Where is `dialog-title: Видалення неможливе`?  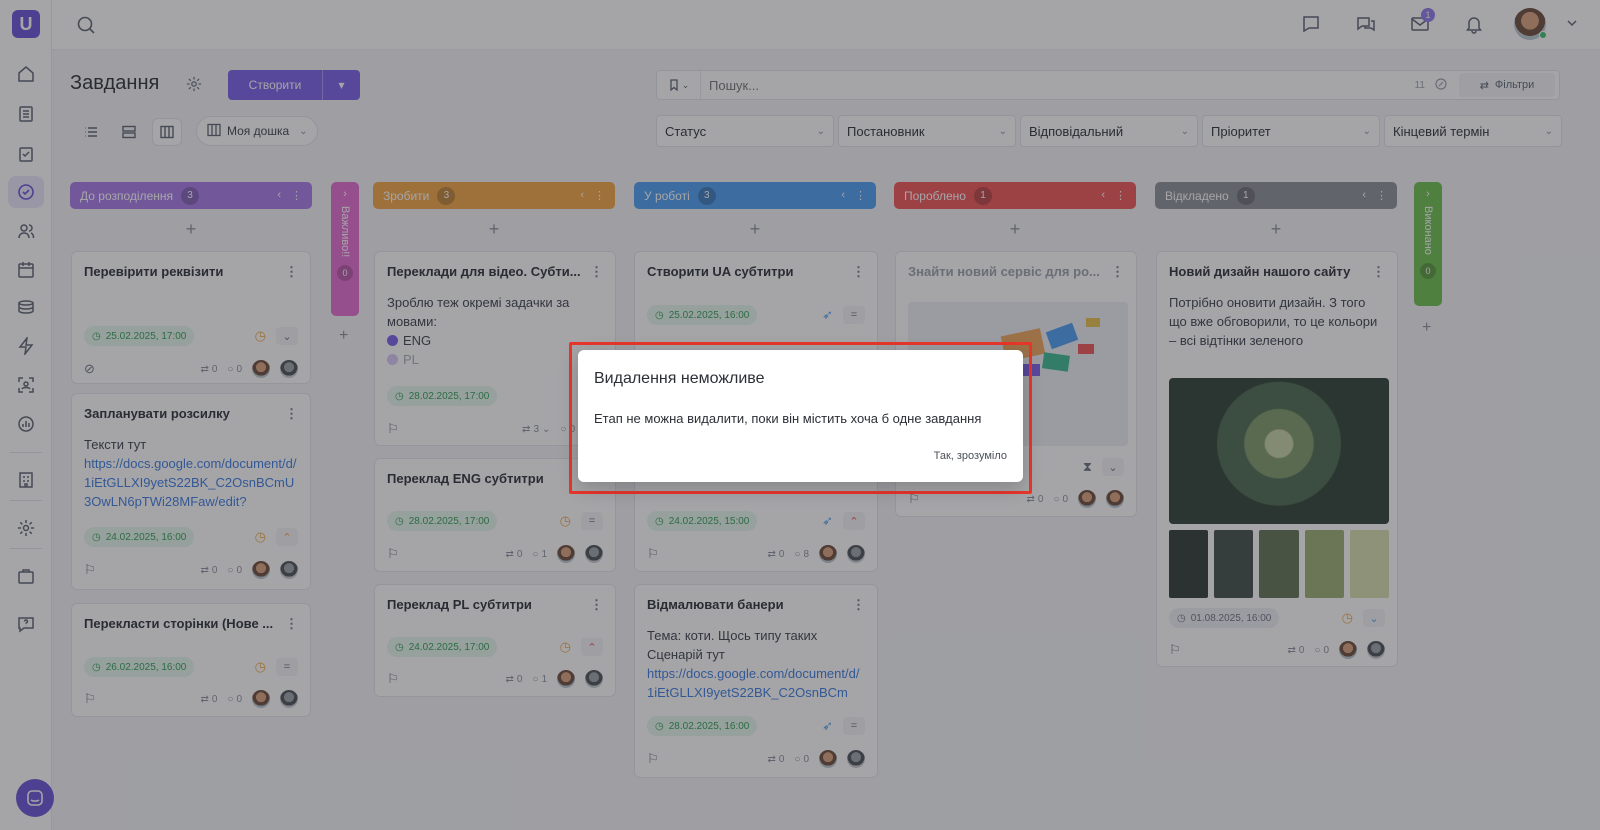
dialog-title: Видалення неможливе is located at coordinates (679, 378).